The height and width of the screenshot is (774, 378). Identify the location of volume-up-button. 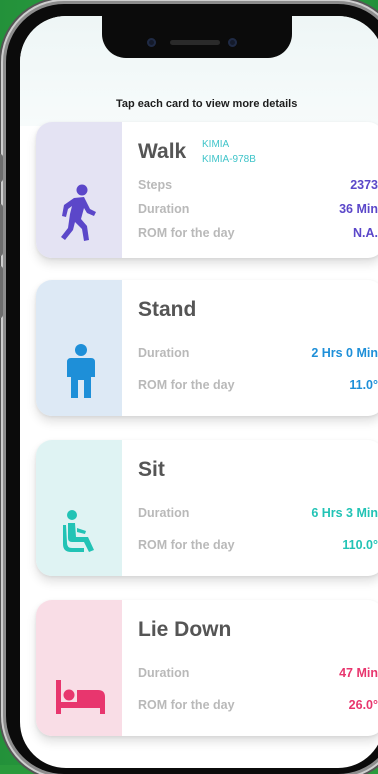
(1, 230).